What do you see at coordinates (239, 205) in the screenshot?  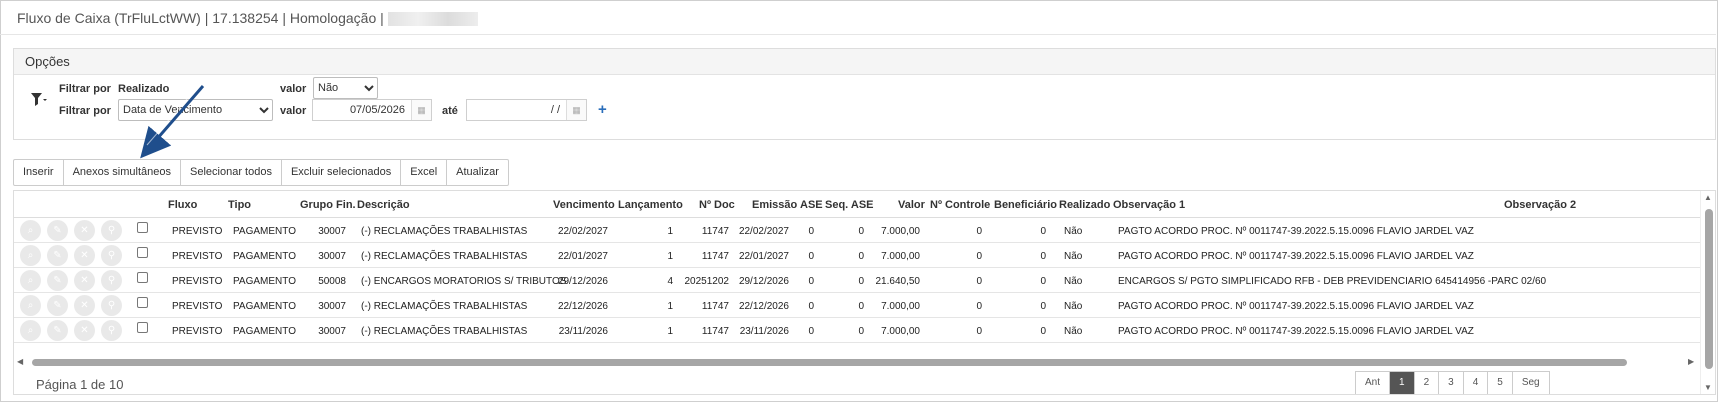 I see `col-tipo: Tipo` at bounding box center [239, 205].